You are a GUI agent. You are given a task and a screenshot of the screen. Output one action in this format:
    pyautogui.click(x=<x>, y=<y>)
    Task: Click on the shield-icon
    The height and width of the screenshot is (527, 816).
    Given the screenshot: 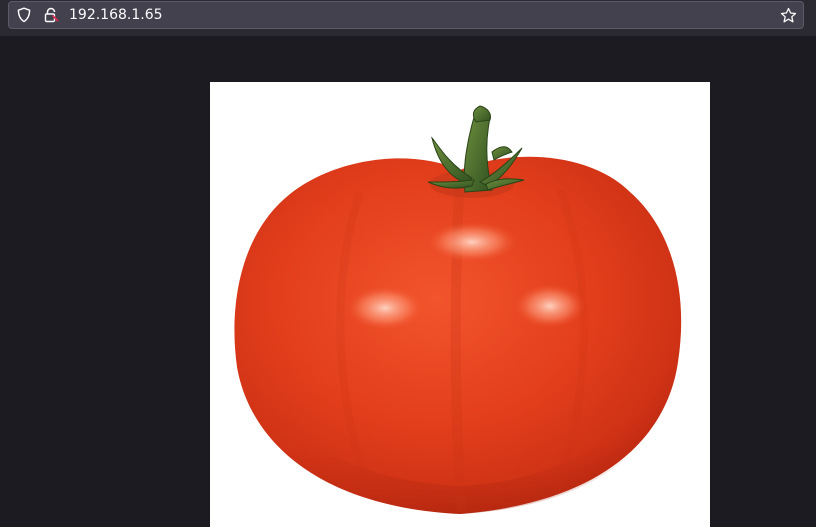 What is the action you would take?
    pyautogui.click(x=24, y=15)
    